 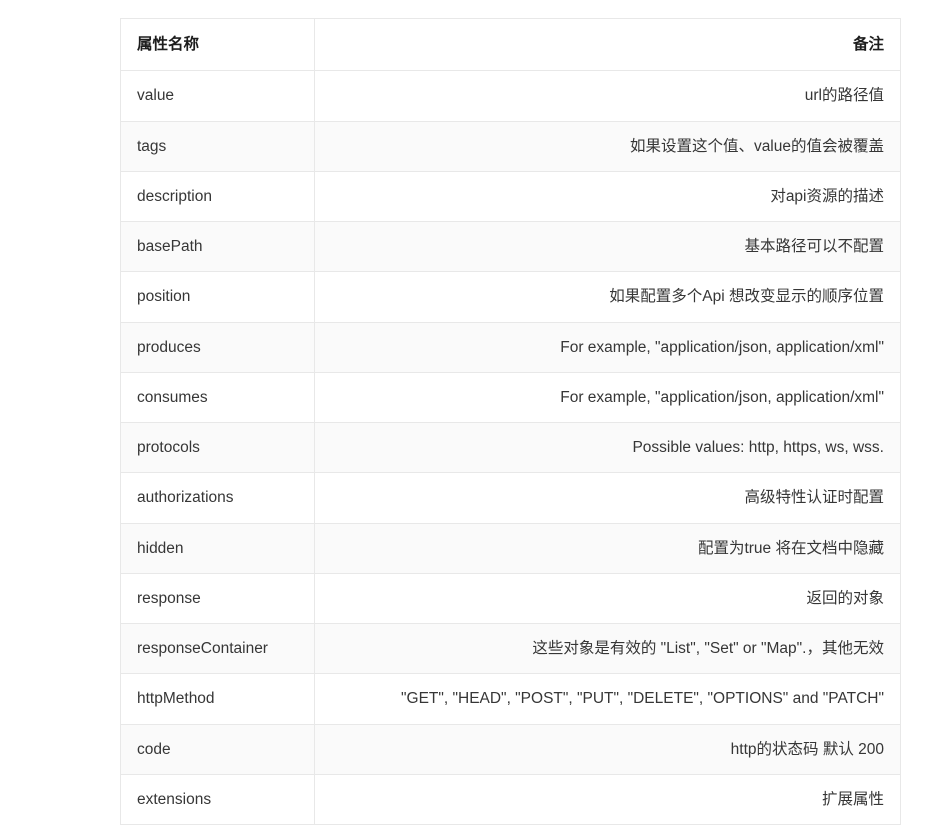 What do you see at coordinates (217, 447) in the screenshot?
I see `cell-attribute-name: protocols` at bounding box center [217, 447].